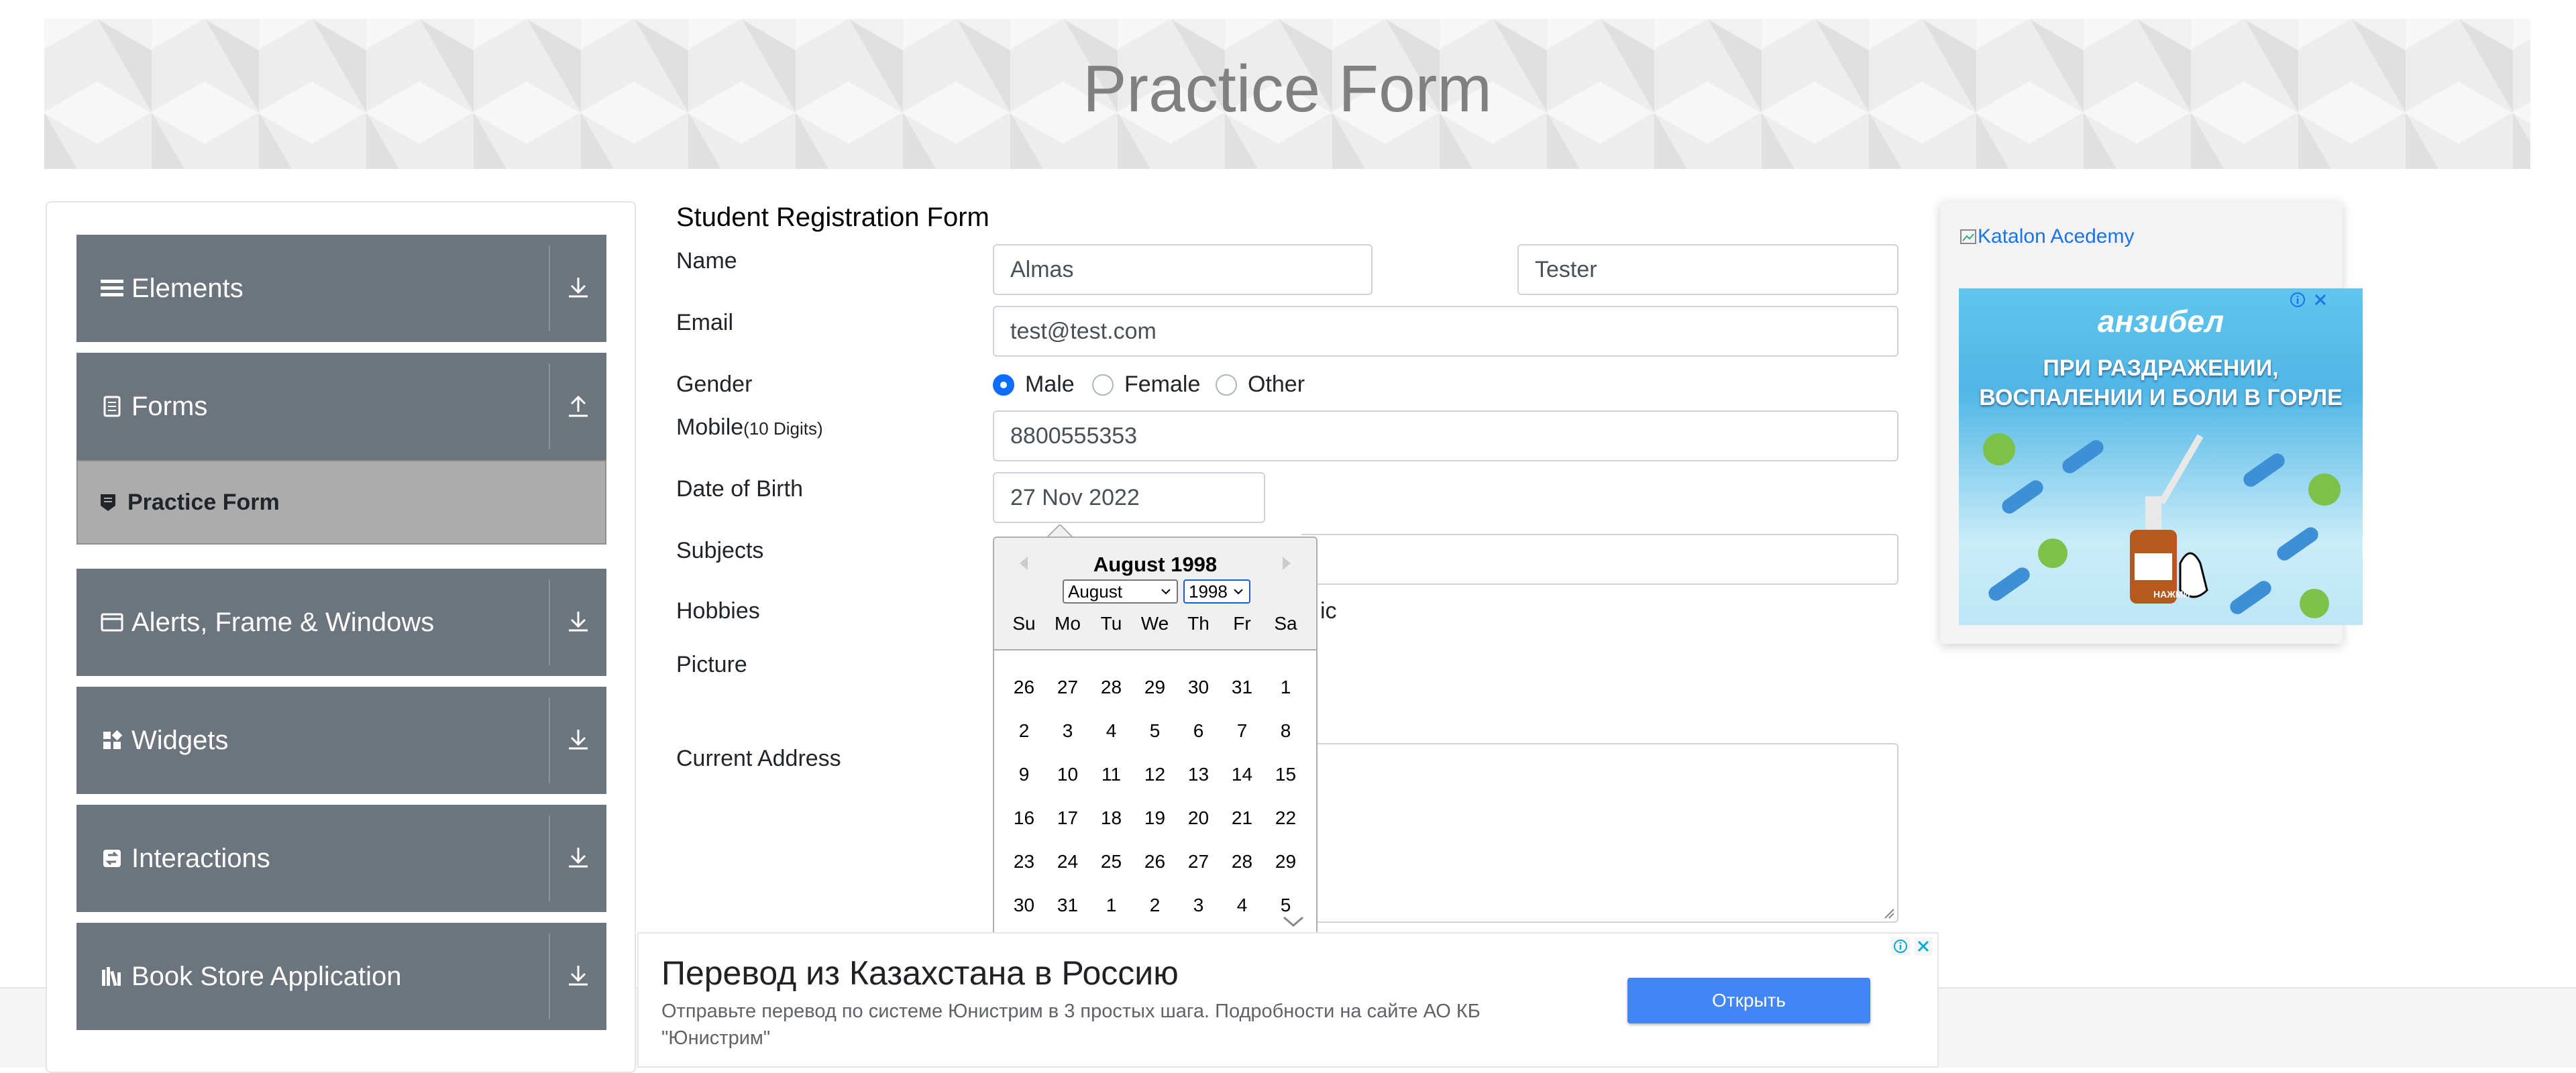 Image resolution: width=2576 pixels, height=1073 pixels. Describe the element at coordinates (1067, 774) in the screenshot. I see `datepicker-day: 10` at that location.